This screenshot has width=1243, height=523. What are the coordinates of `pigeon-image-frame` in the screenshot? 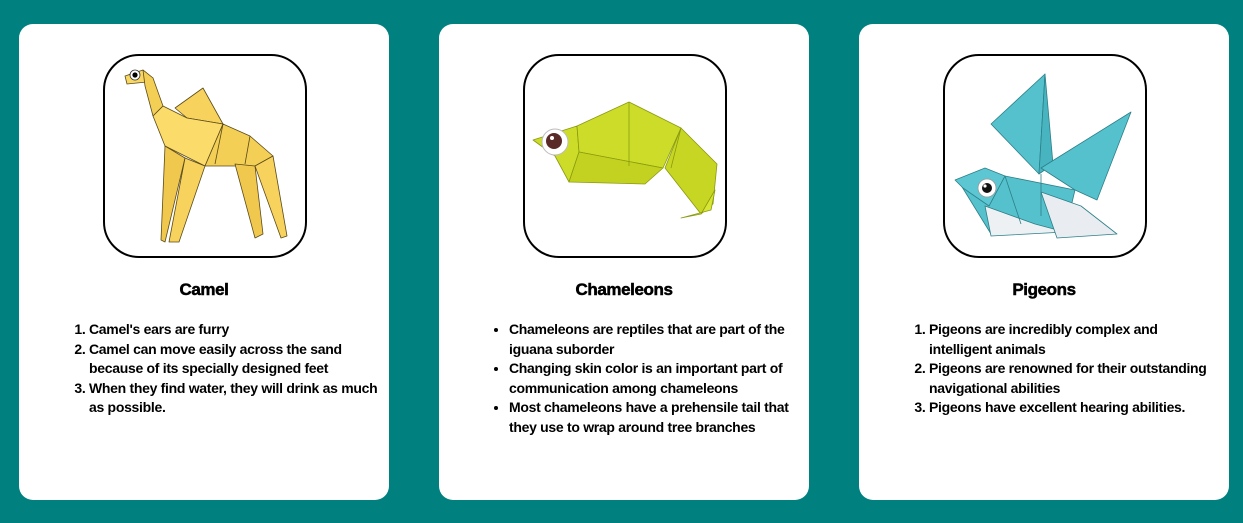 It's located at (1045, 156).